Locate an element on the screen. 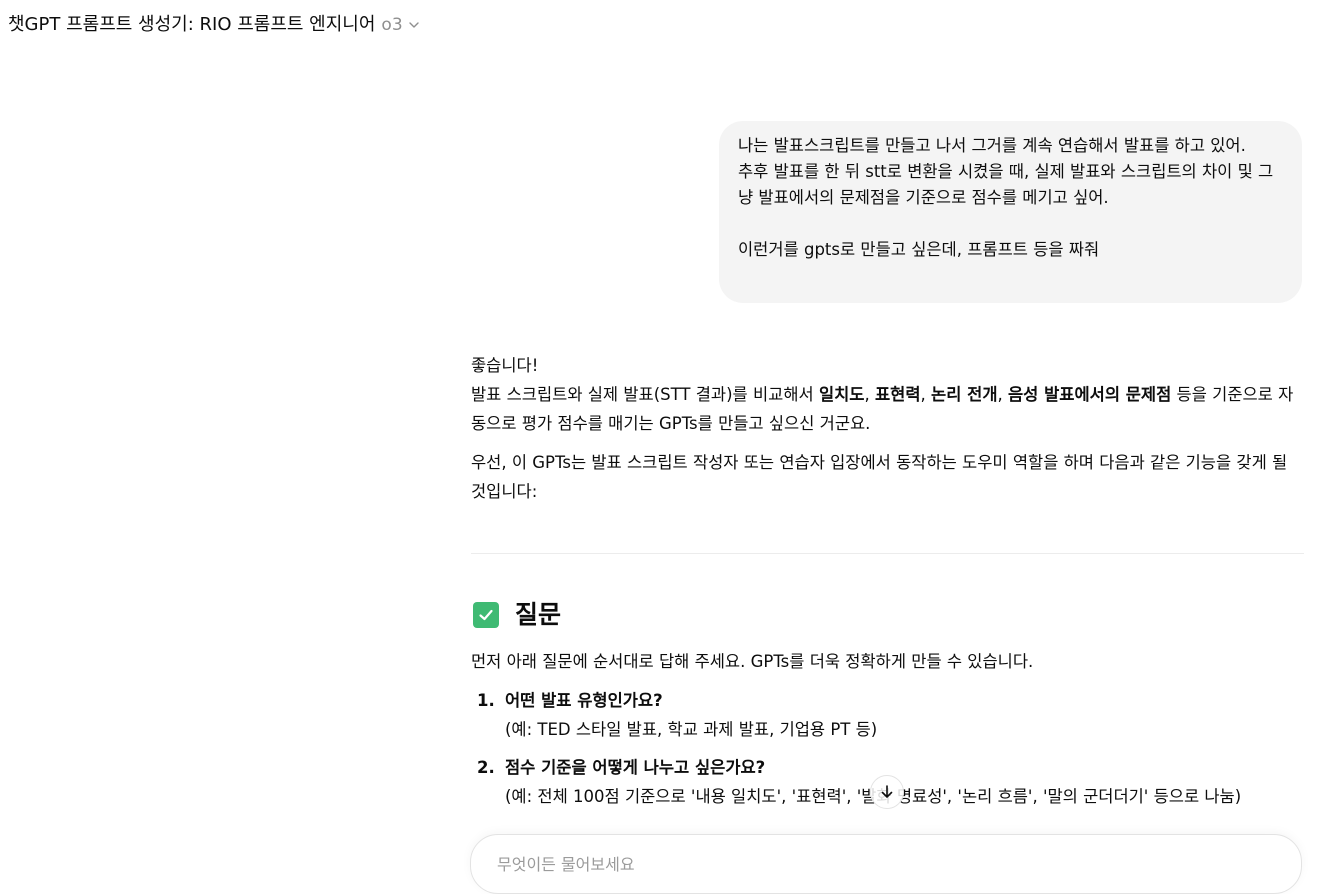 This screenshot has width=1329, height=894. chevron-down-icon is located at coordinates (413, 25).